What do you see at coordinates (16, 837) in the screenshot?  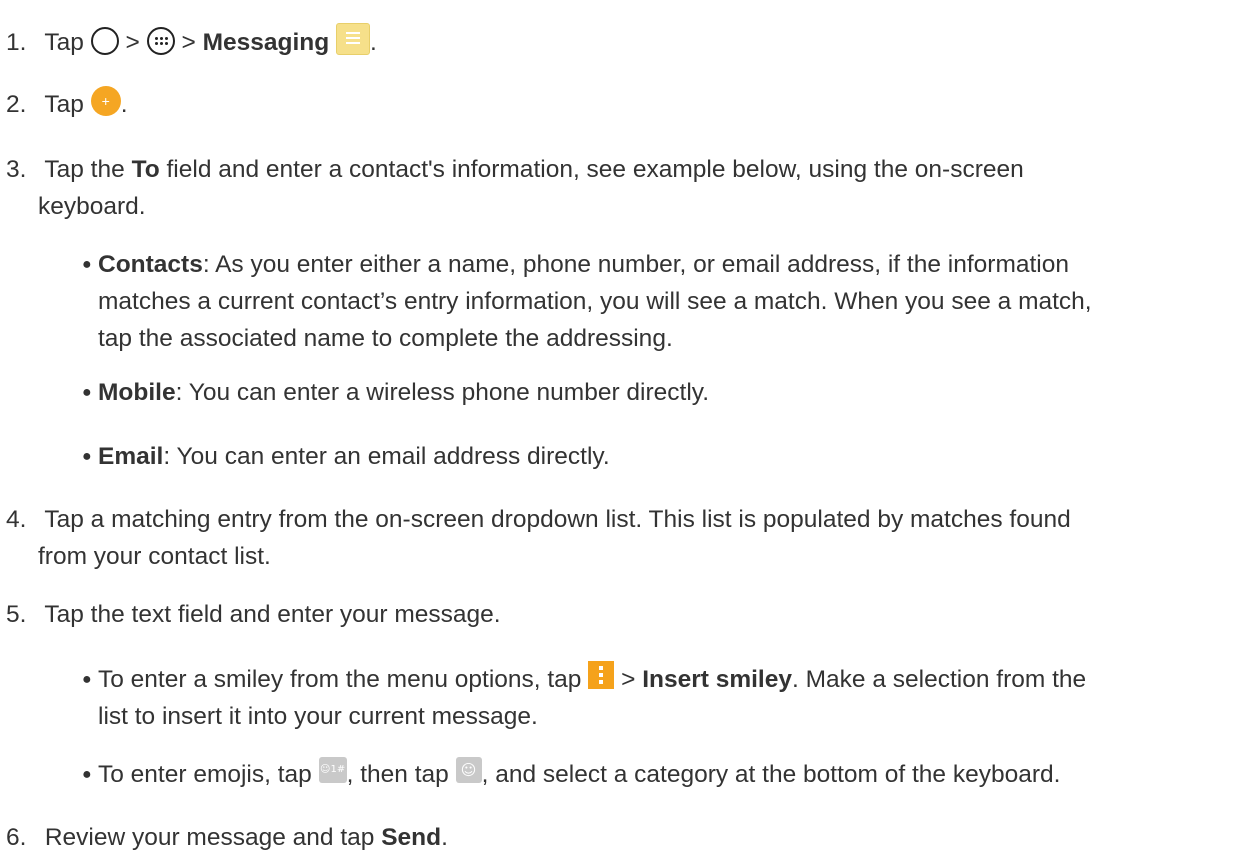 I see `step-number: 6.` at bounding box center [16, 837].